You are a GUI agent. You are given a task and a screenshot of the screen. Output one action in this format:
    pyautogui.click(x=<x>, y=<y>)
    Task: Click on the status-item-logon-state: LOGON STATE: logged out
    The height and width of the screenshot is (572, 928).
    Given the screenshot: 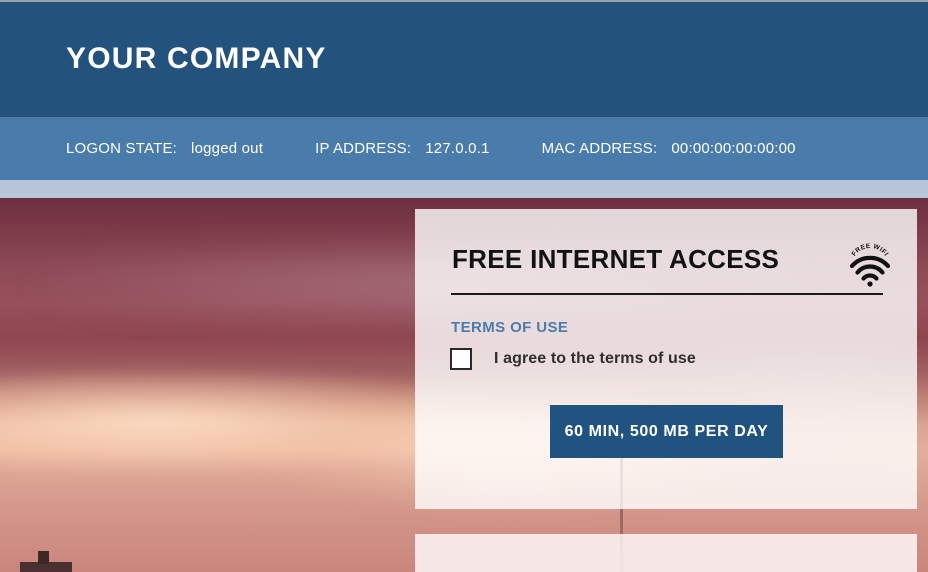 What is the action you would take?
    pyautogui.click(x=164, y=148)
    